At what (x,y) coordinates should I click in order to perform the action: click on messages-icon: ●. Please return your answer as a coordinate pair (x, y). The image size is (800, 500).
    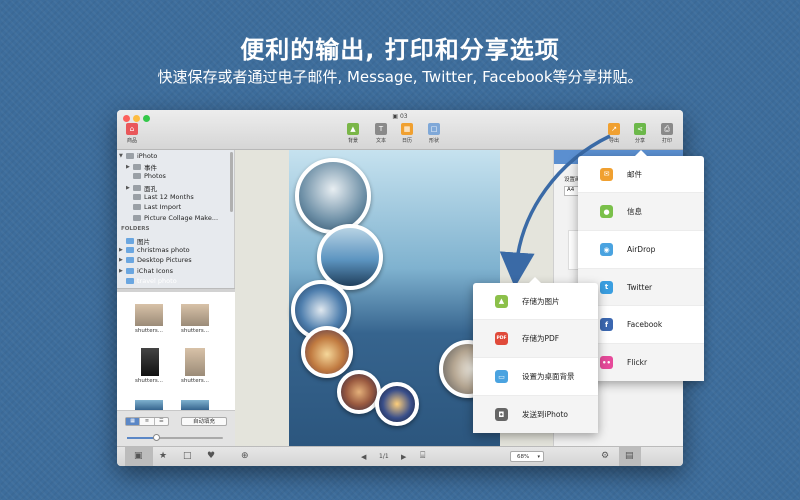
    Looking at the image, I should click on (606, 211).